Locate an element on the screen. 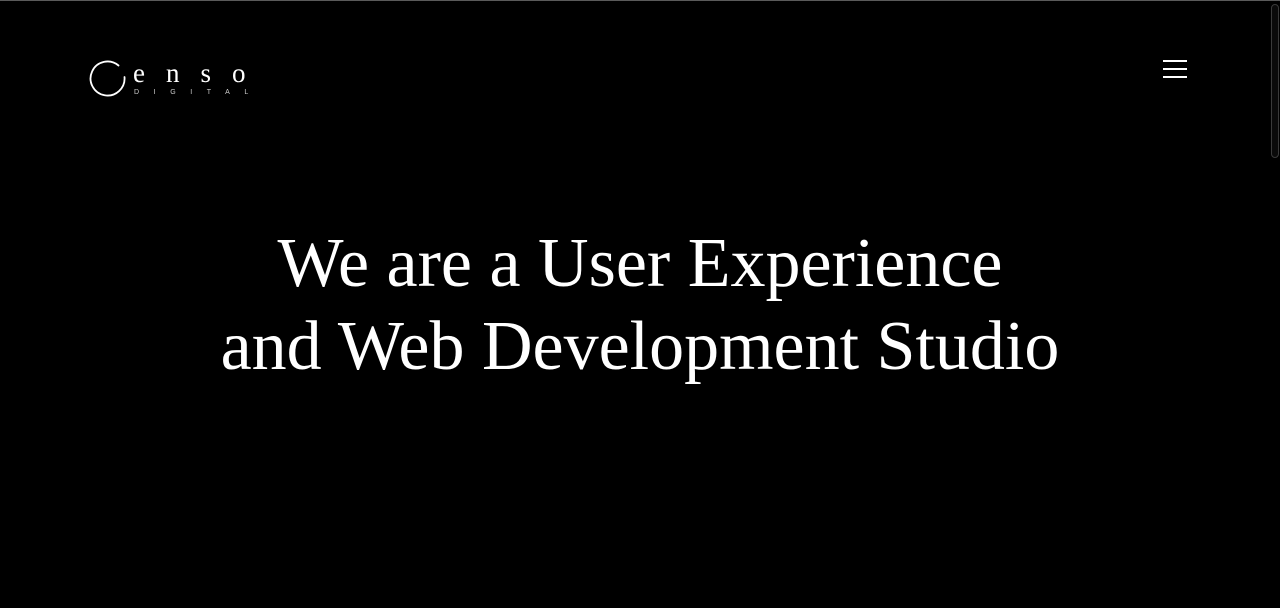 This screenshot has width=1280, height=608. menu-bar-middle is located at coordinates (1175, 69).